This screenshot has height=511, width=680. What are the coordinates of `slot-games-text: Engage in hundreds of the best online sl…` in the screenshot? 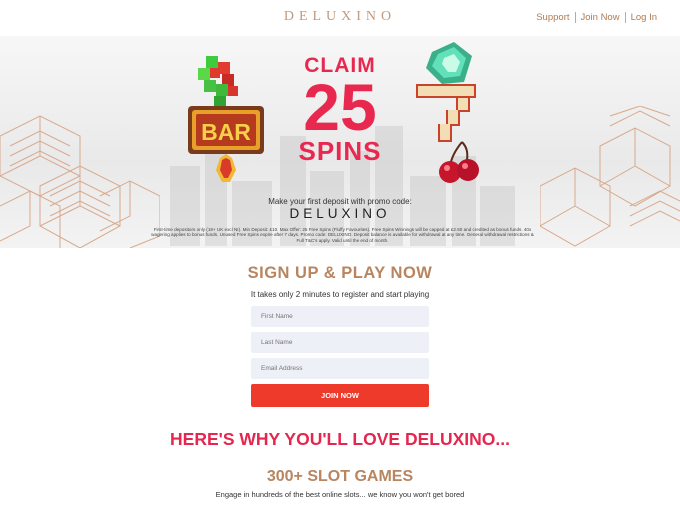 It's located at (340, 494).